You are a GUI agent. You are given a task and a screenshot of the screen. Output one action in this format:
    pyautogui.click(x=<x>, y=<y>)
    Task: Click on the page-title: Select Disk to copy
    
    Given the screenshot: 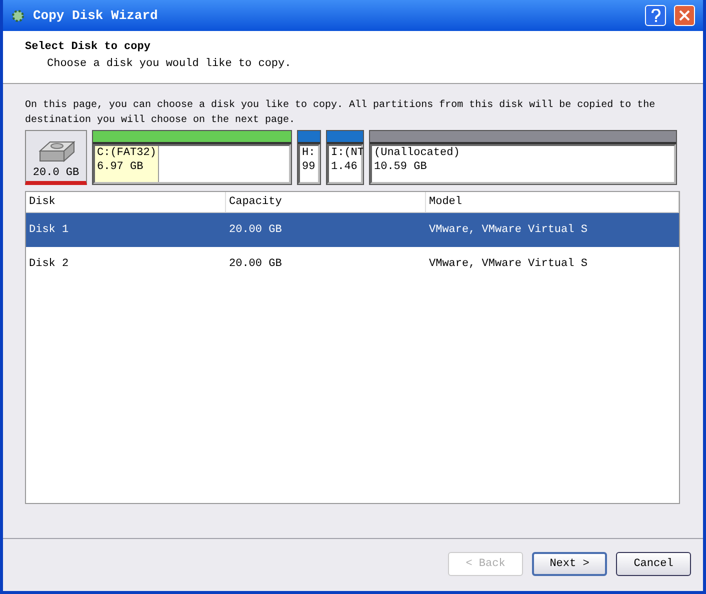 What is the action you would take?
    pyautogui.click(x=88, y=47)
    